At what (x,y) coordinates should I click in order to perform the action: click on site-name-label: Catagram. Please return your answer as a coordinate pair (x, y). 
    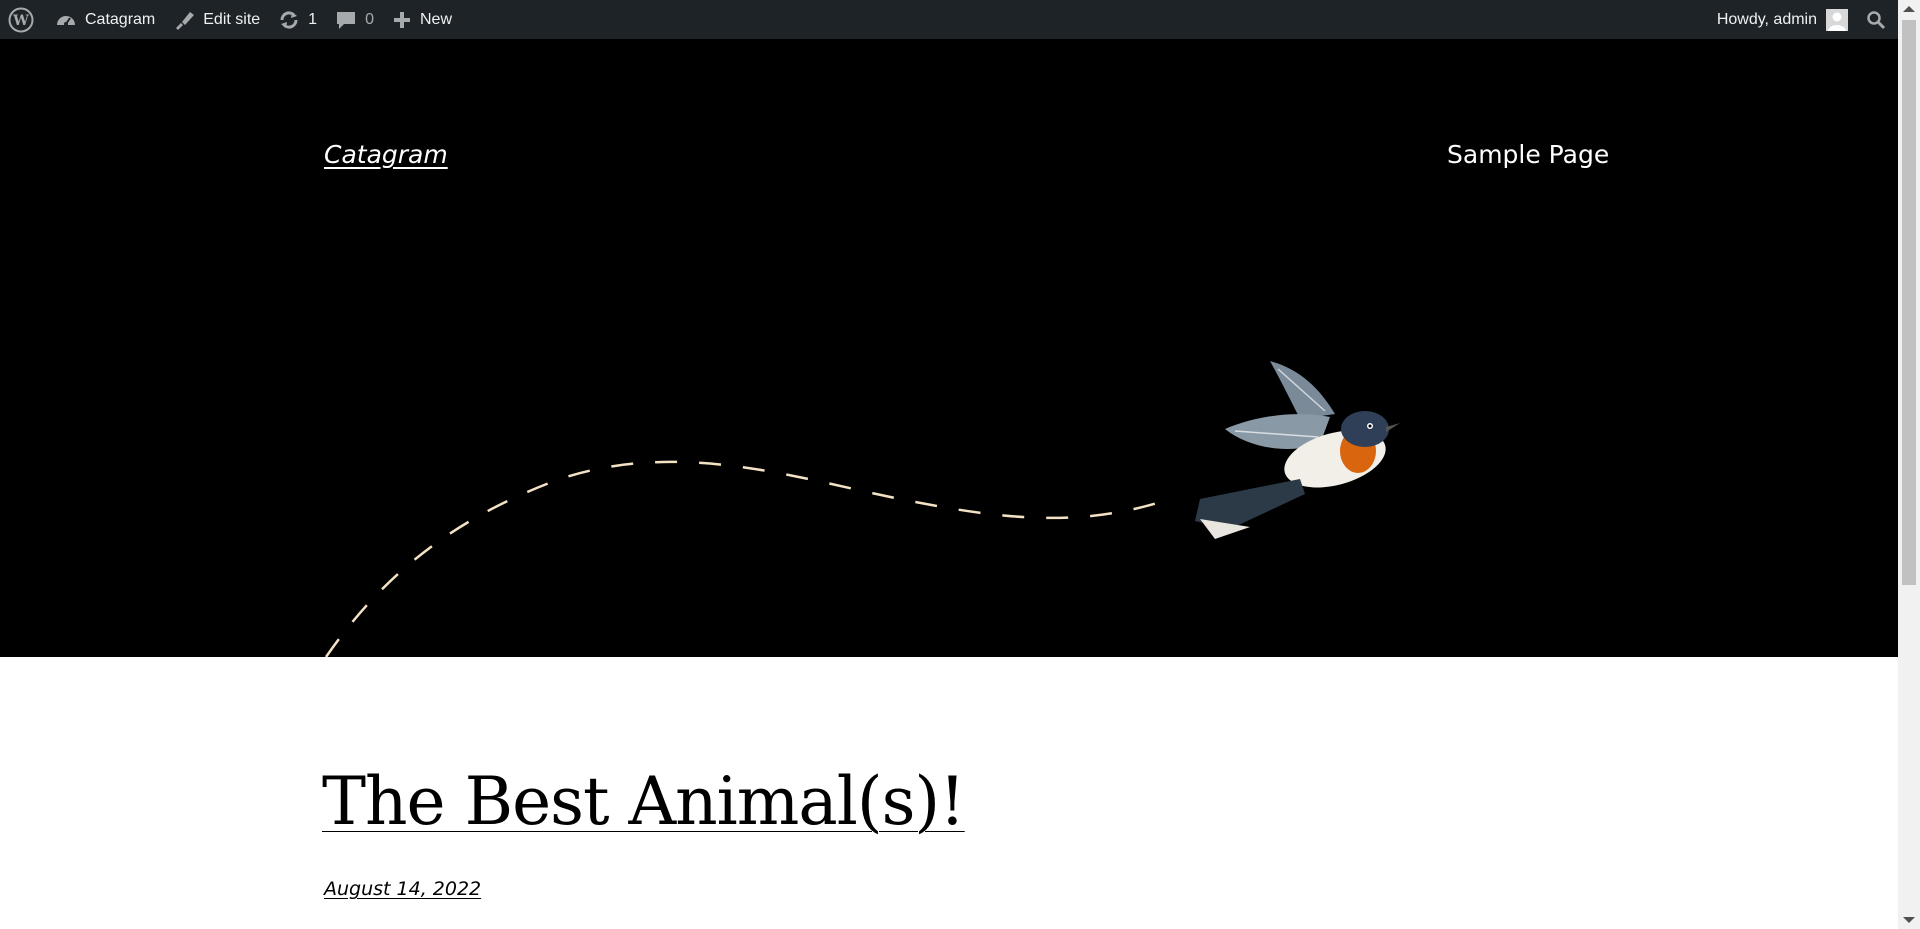
    Looking at the image, I should click on (120, 19).